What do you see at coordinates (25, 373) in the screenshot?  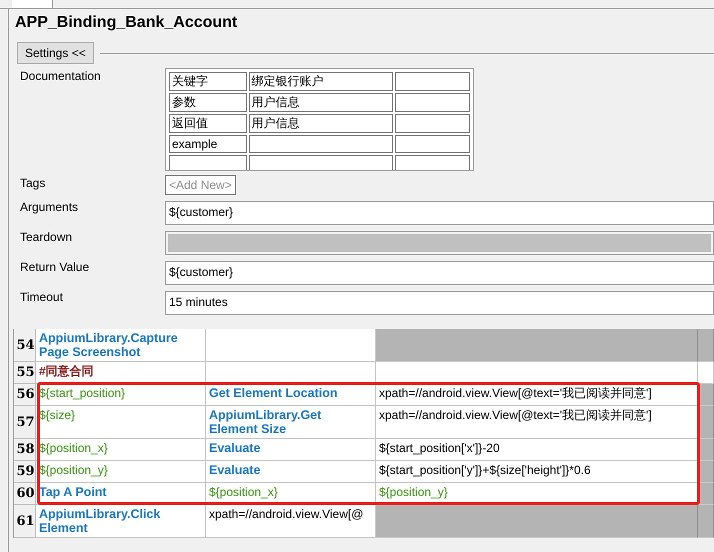 I see `row-number: 55` at bounding box center [25, 373].